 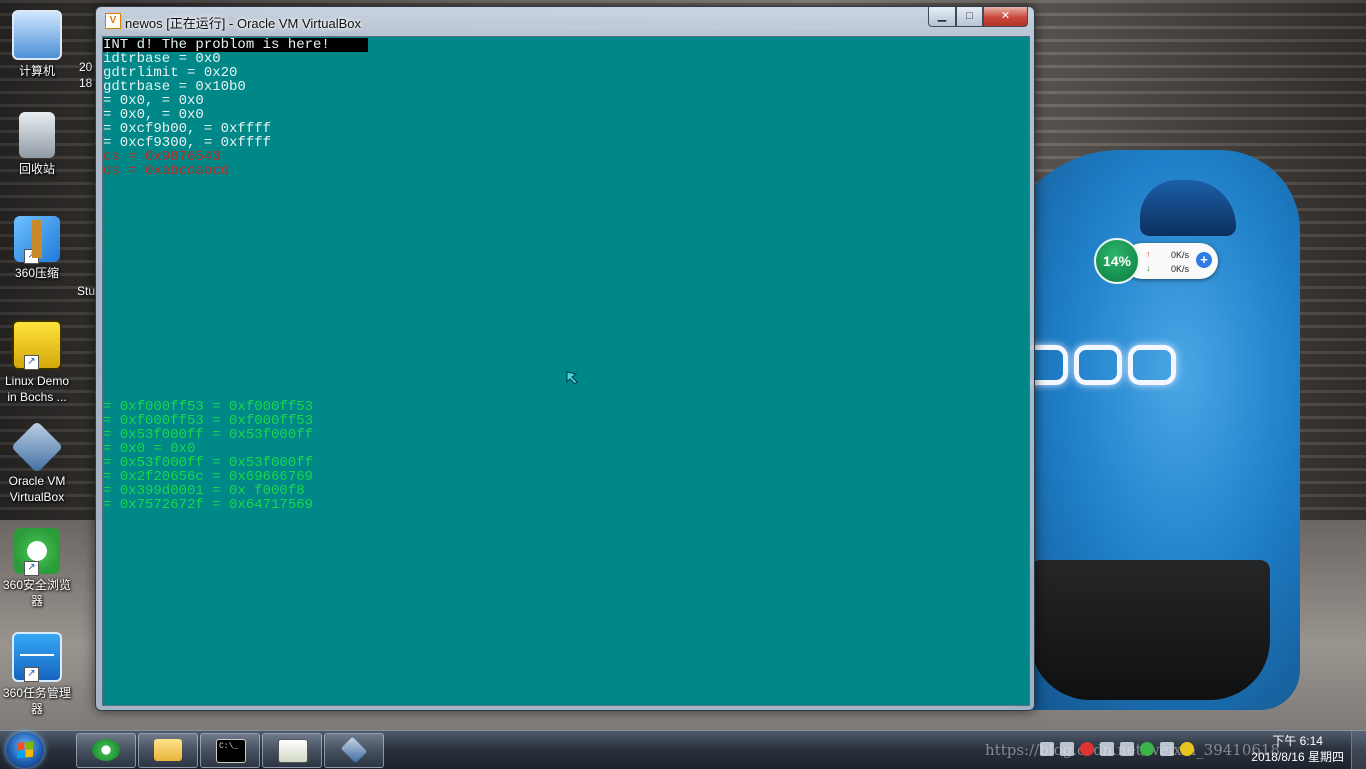 What do you see at coordinates (1110, 365) in the screenshot?
I see `wallpaper-car-lights` at bounding box center [1110, 365].